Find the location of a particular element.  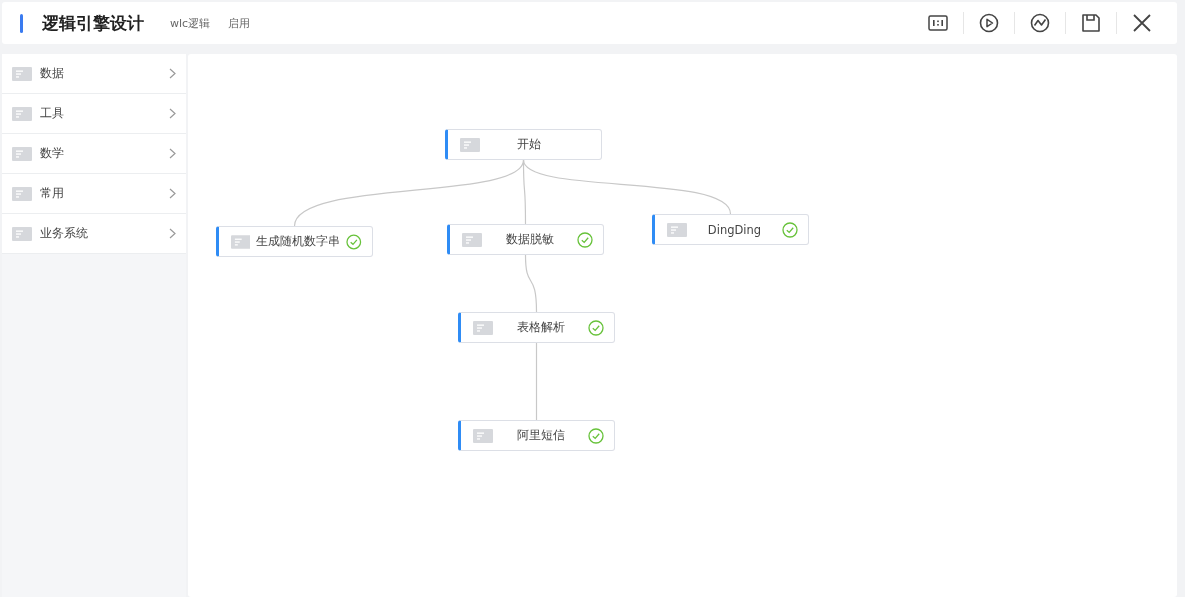

node-label: 生成随机数字串 is located at coordinates (298, 241).